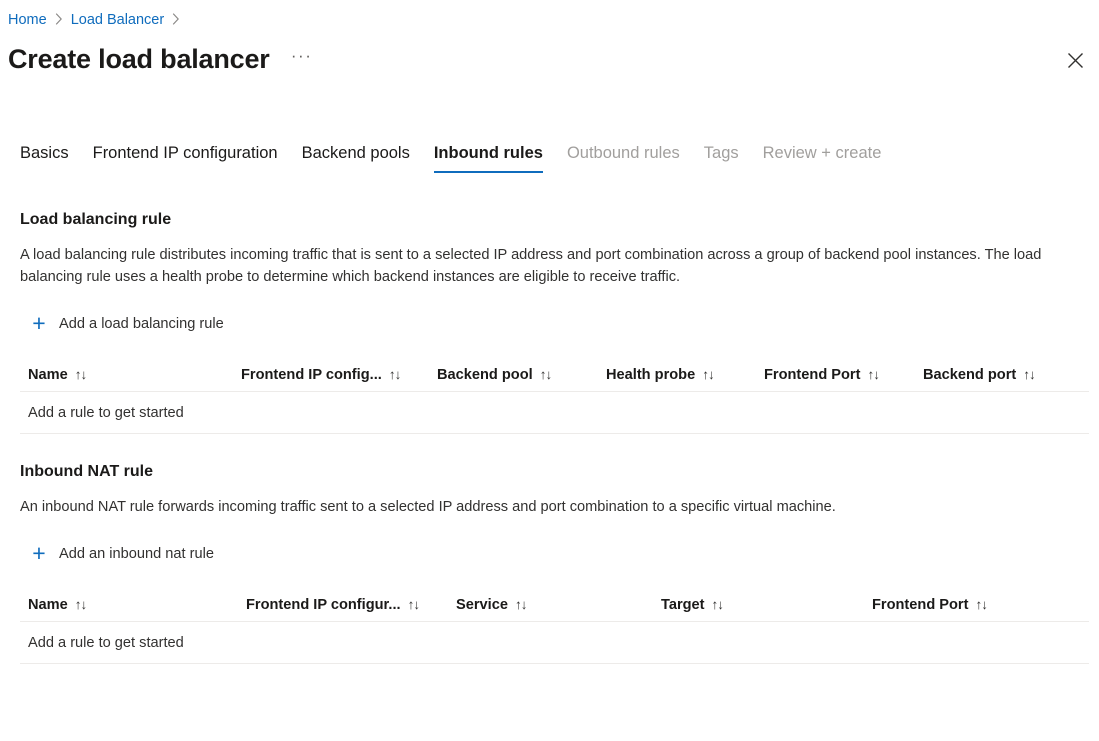  What do you see at coordinates (48, 374) in the screenshot?
I see `column-header-name-label: Name` at bounding box center [48, 374].